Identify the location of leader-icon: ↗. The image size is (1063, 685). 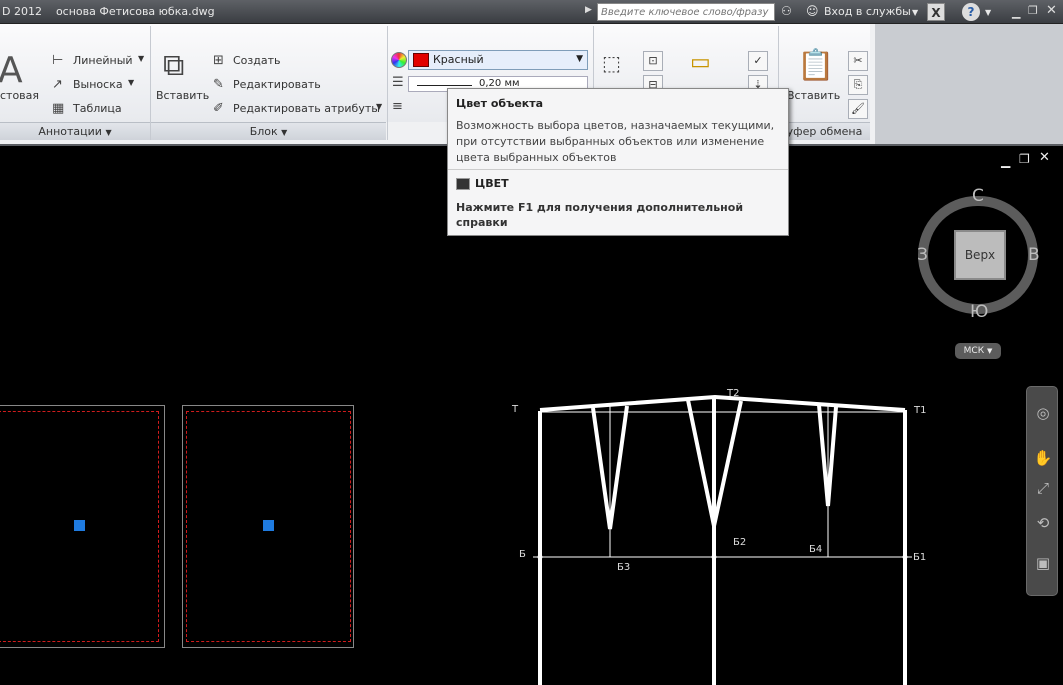
(57, 85).